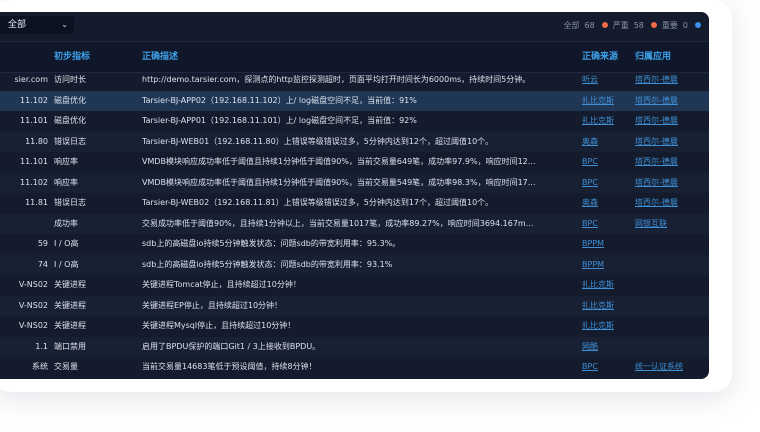 The height and width of the screenshot is (432, 760). Describe the element at coordinates (620, 25) in the screenshot. I see `summary-critical-label: 严重` at that location.